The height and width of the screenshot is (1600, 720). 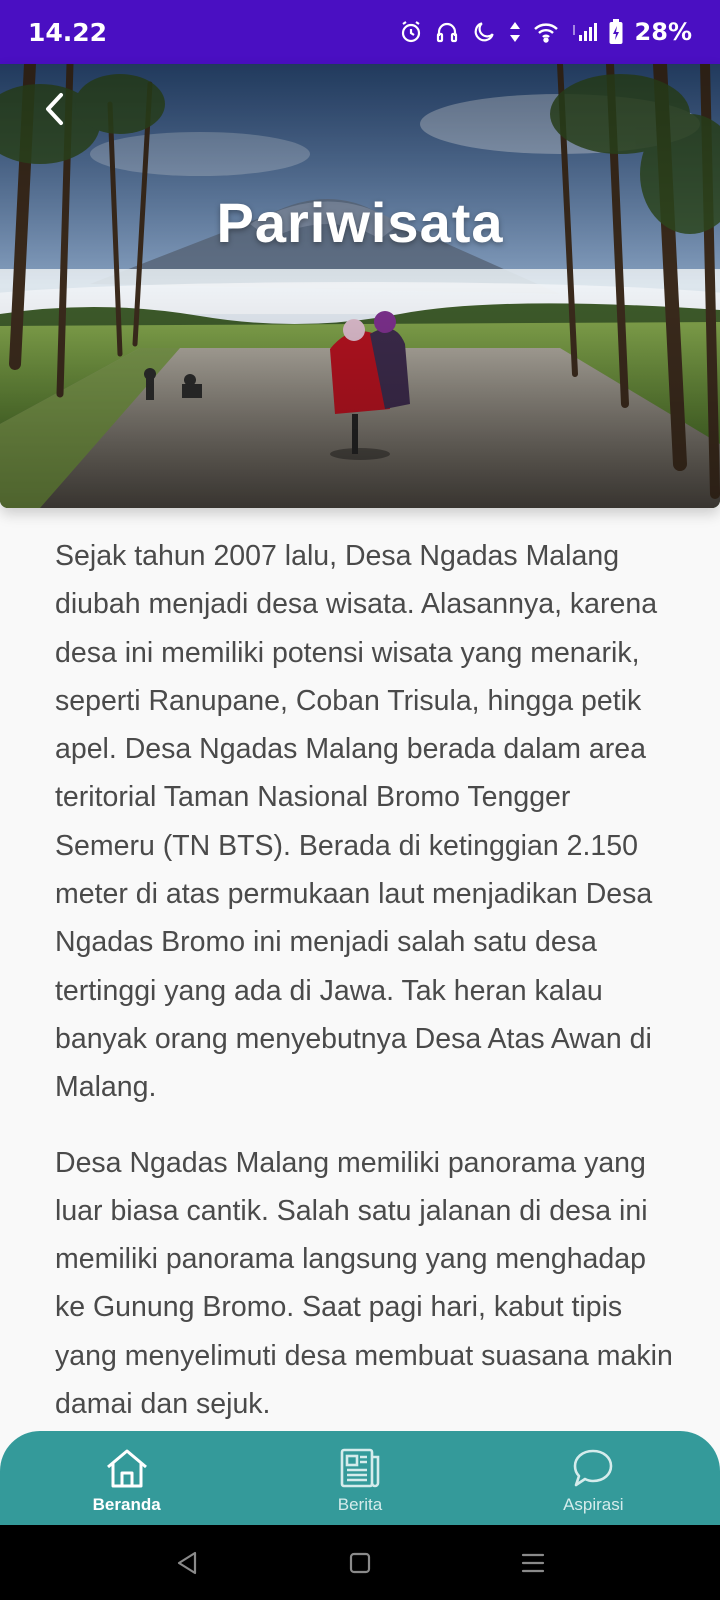 I want to click on battery-icon, so click(x=616, y=32).